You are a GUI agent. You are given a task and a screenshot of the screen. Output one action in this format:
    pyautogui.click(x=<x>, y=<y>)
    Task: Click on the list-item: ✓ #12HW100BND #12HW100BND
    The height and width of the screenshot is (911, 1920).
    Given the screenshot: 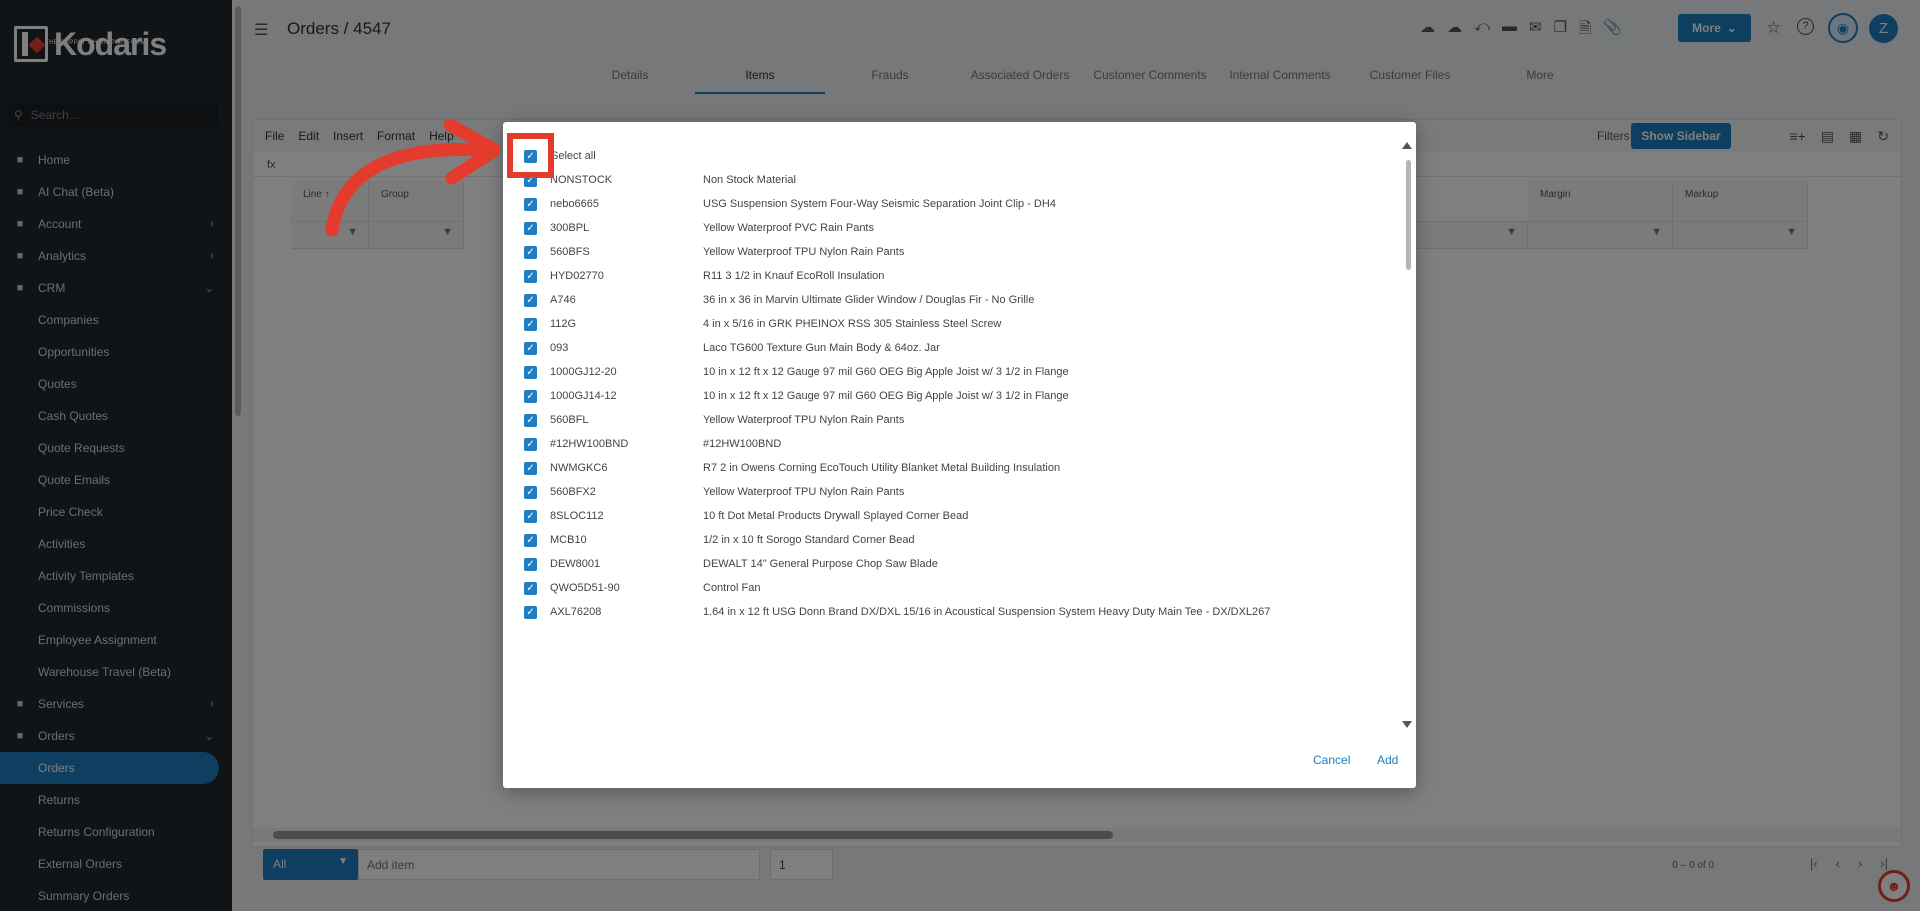 What is the action you would take?
    pyautogui.click(x=943, y=444)
    